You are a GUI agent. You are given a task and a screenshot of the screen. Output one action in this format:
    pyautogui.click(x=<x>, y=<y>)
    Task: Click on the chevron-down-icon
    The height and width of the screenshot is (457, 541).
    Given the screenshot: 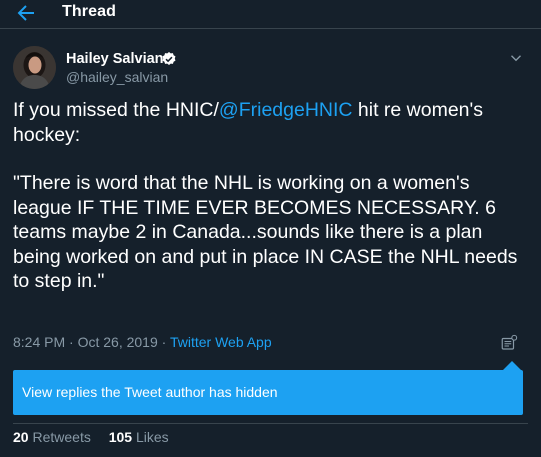 What is the action you would take?
    pyautogui.click(x=516, y=58)
    